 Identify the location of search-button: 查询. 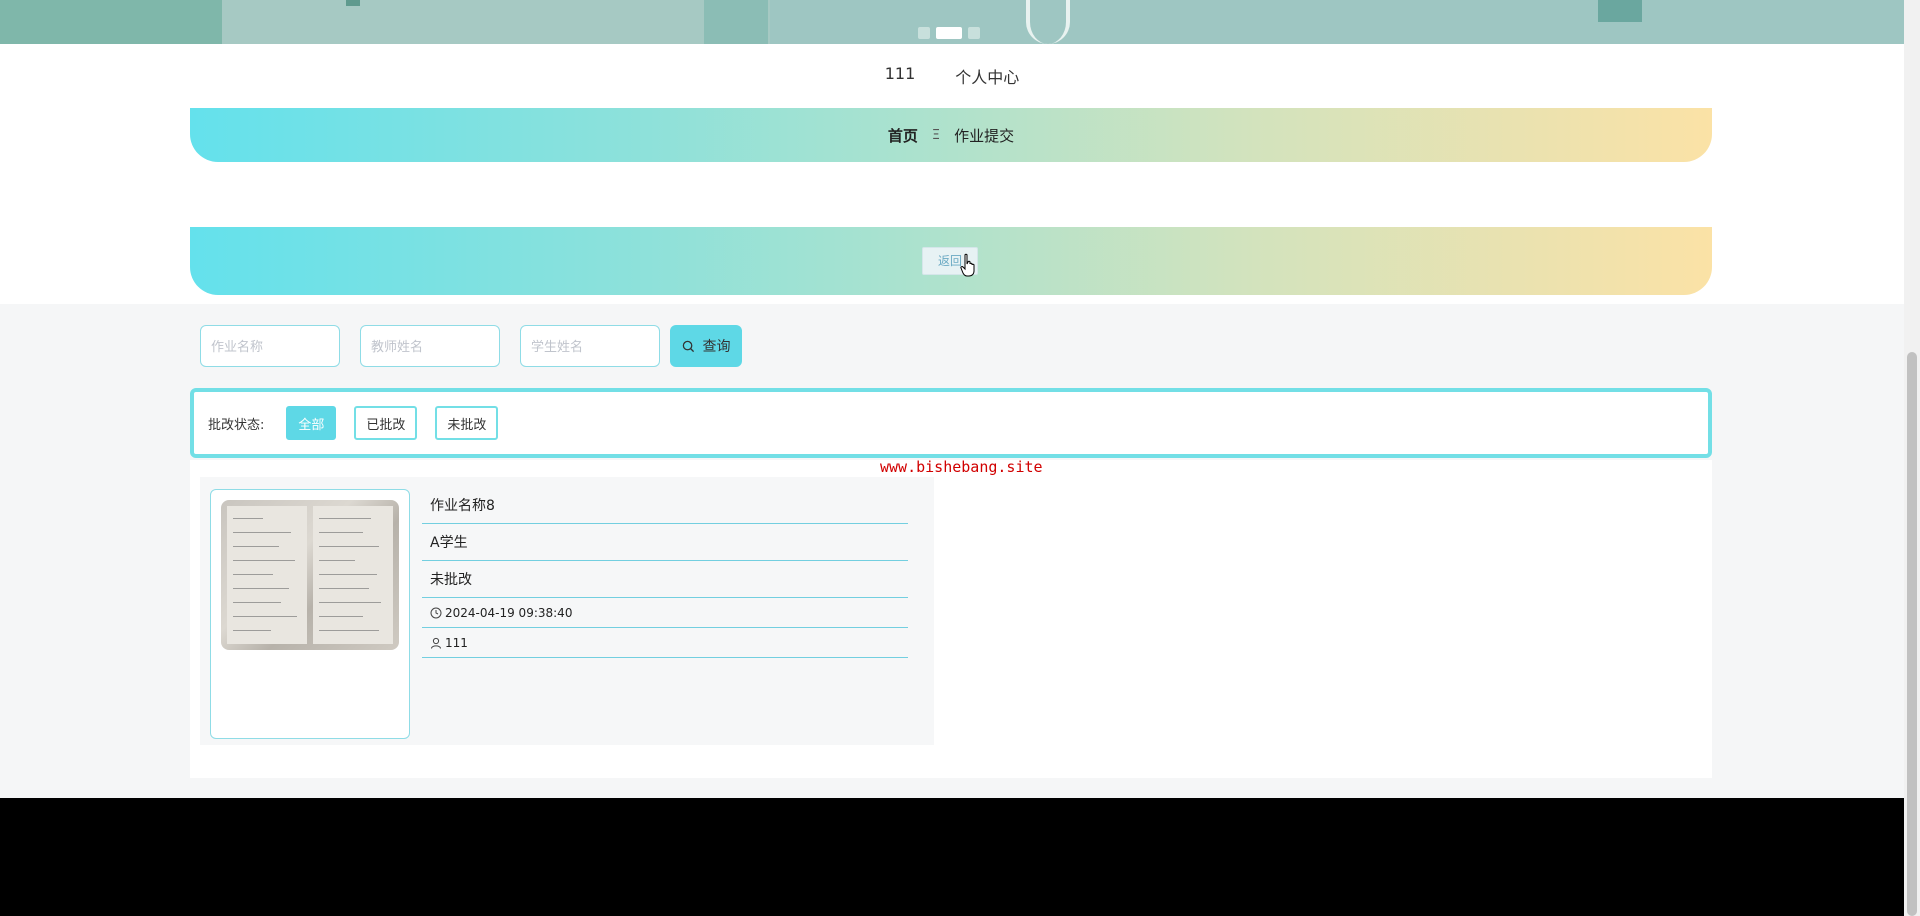
(706, 346).